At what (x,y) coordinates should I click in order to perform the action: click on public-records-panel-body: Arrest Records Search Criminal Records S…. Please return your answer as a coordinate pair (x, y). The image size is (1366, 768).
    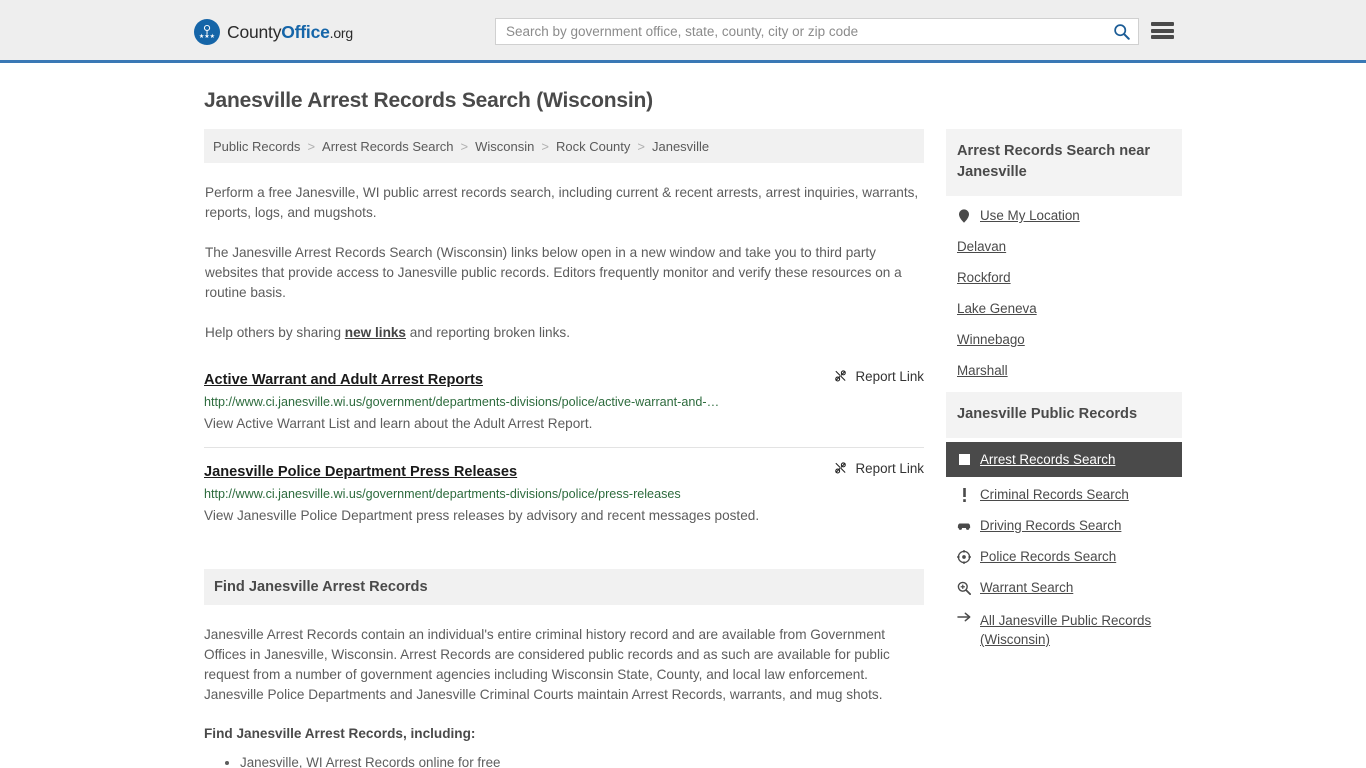
    Looking at the image, I should click on (1064, 547).